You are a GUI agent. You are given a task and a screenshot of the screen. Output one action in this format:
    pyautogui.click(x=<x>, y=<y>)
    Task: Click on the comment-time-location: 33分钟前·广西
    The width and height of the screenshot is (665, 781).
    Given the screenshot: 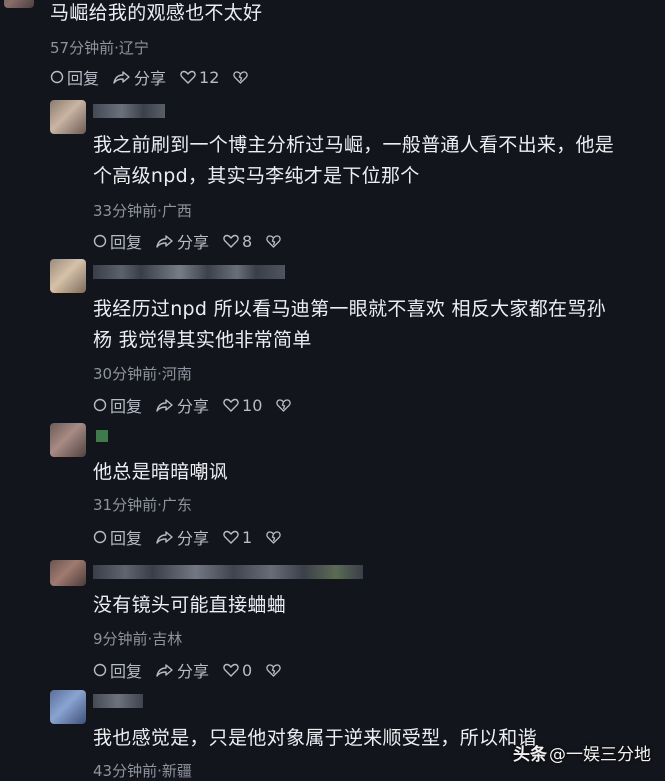 What is the action you would take?
    pyautogui.click(x=142, y=211)
    